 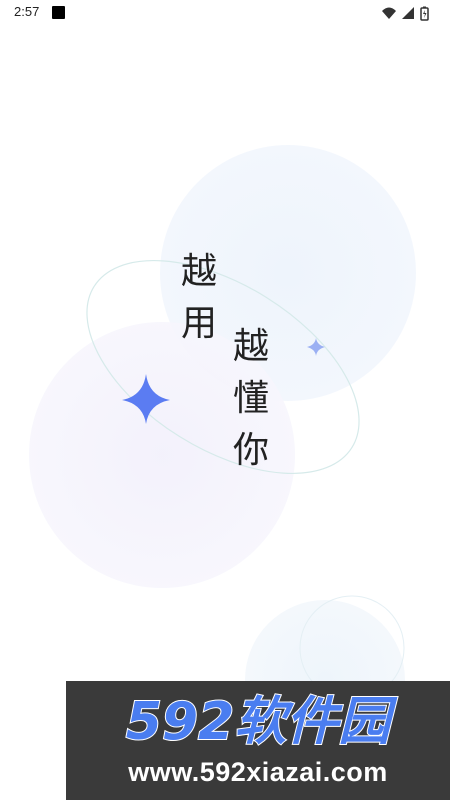 I want to click on watermark-logo: 592软件园, so click(x=262, y=722).